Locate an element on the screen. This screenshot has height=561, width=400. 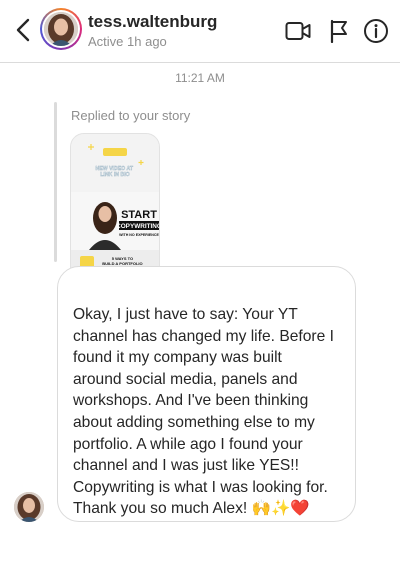
sender-avatar is located at coordinates (29, 507).